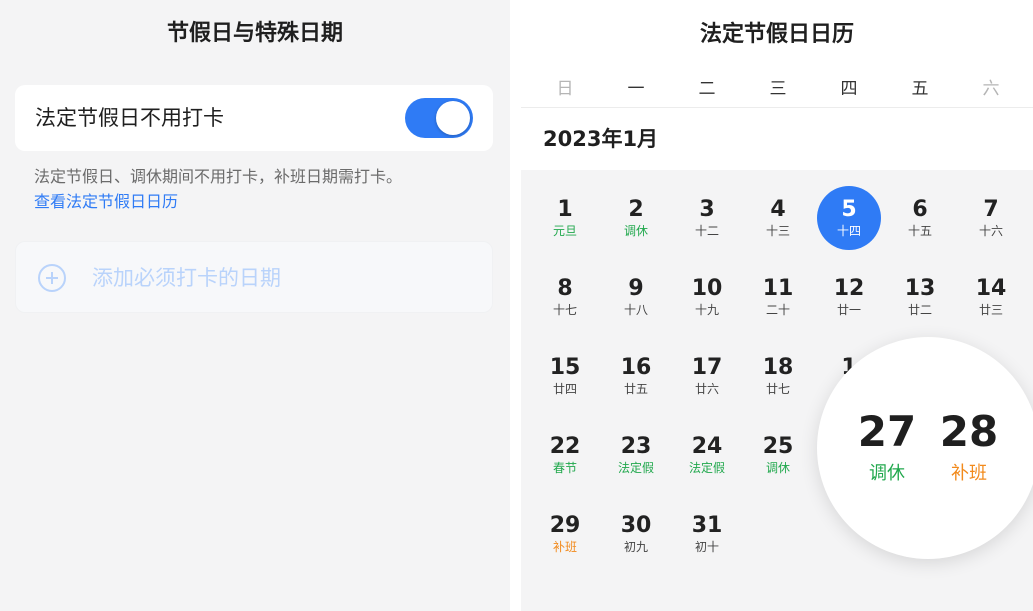  I want to click on day-subtitle: 十七, so click(564, 310).